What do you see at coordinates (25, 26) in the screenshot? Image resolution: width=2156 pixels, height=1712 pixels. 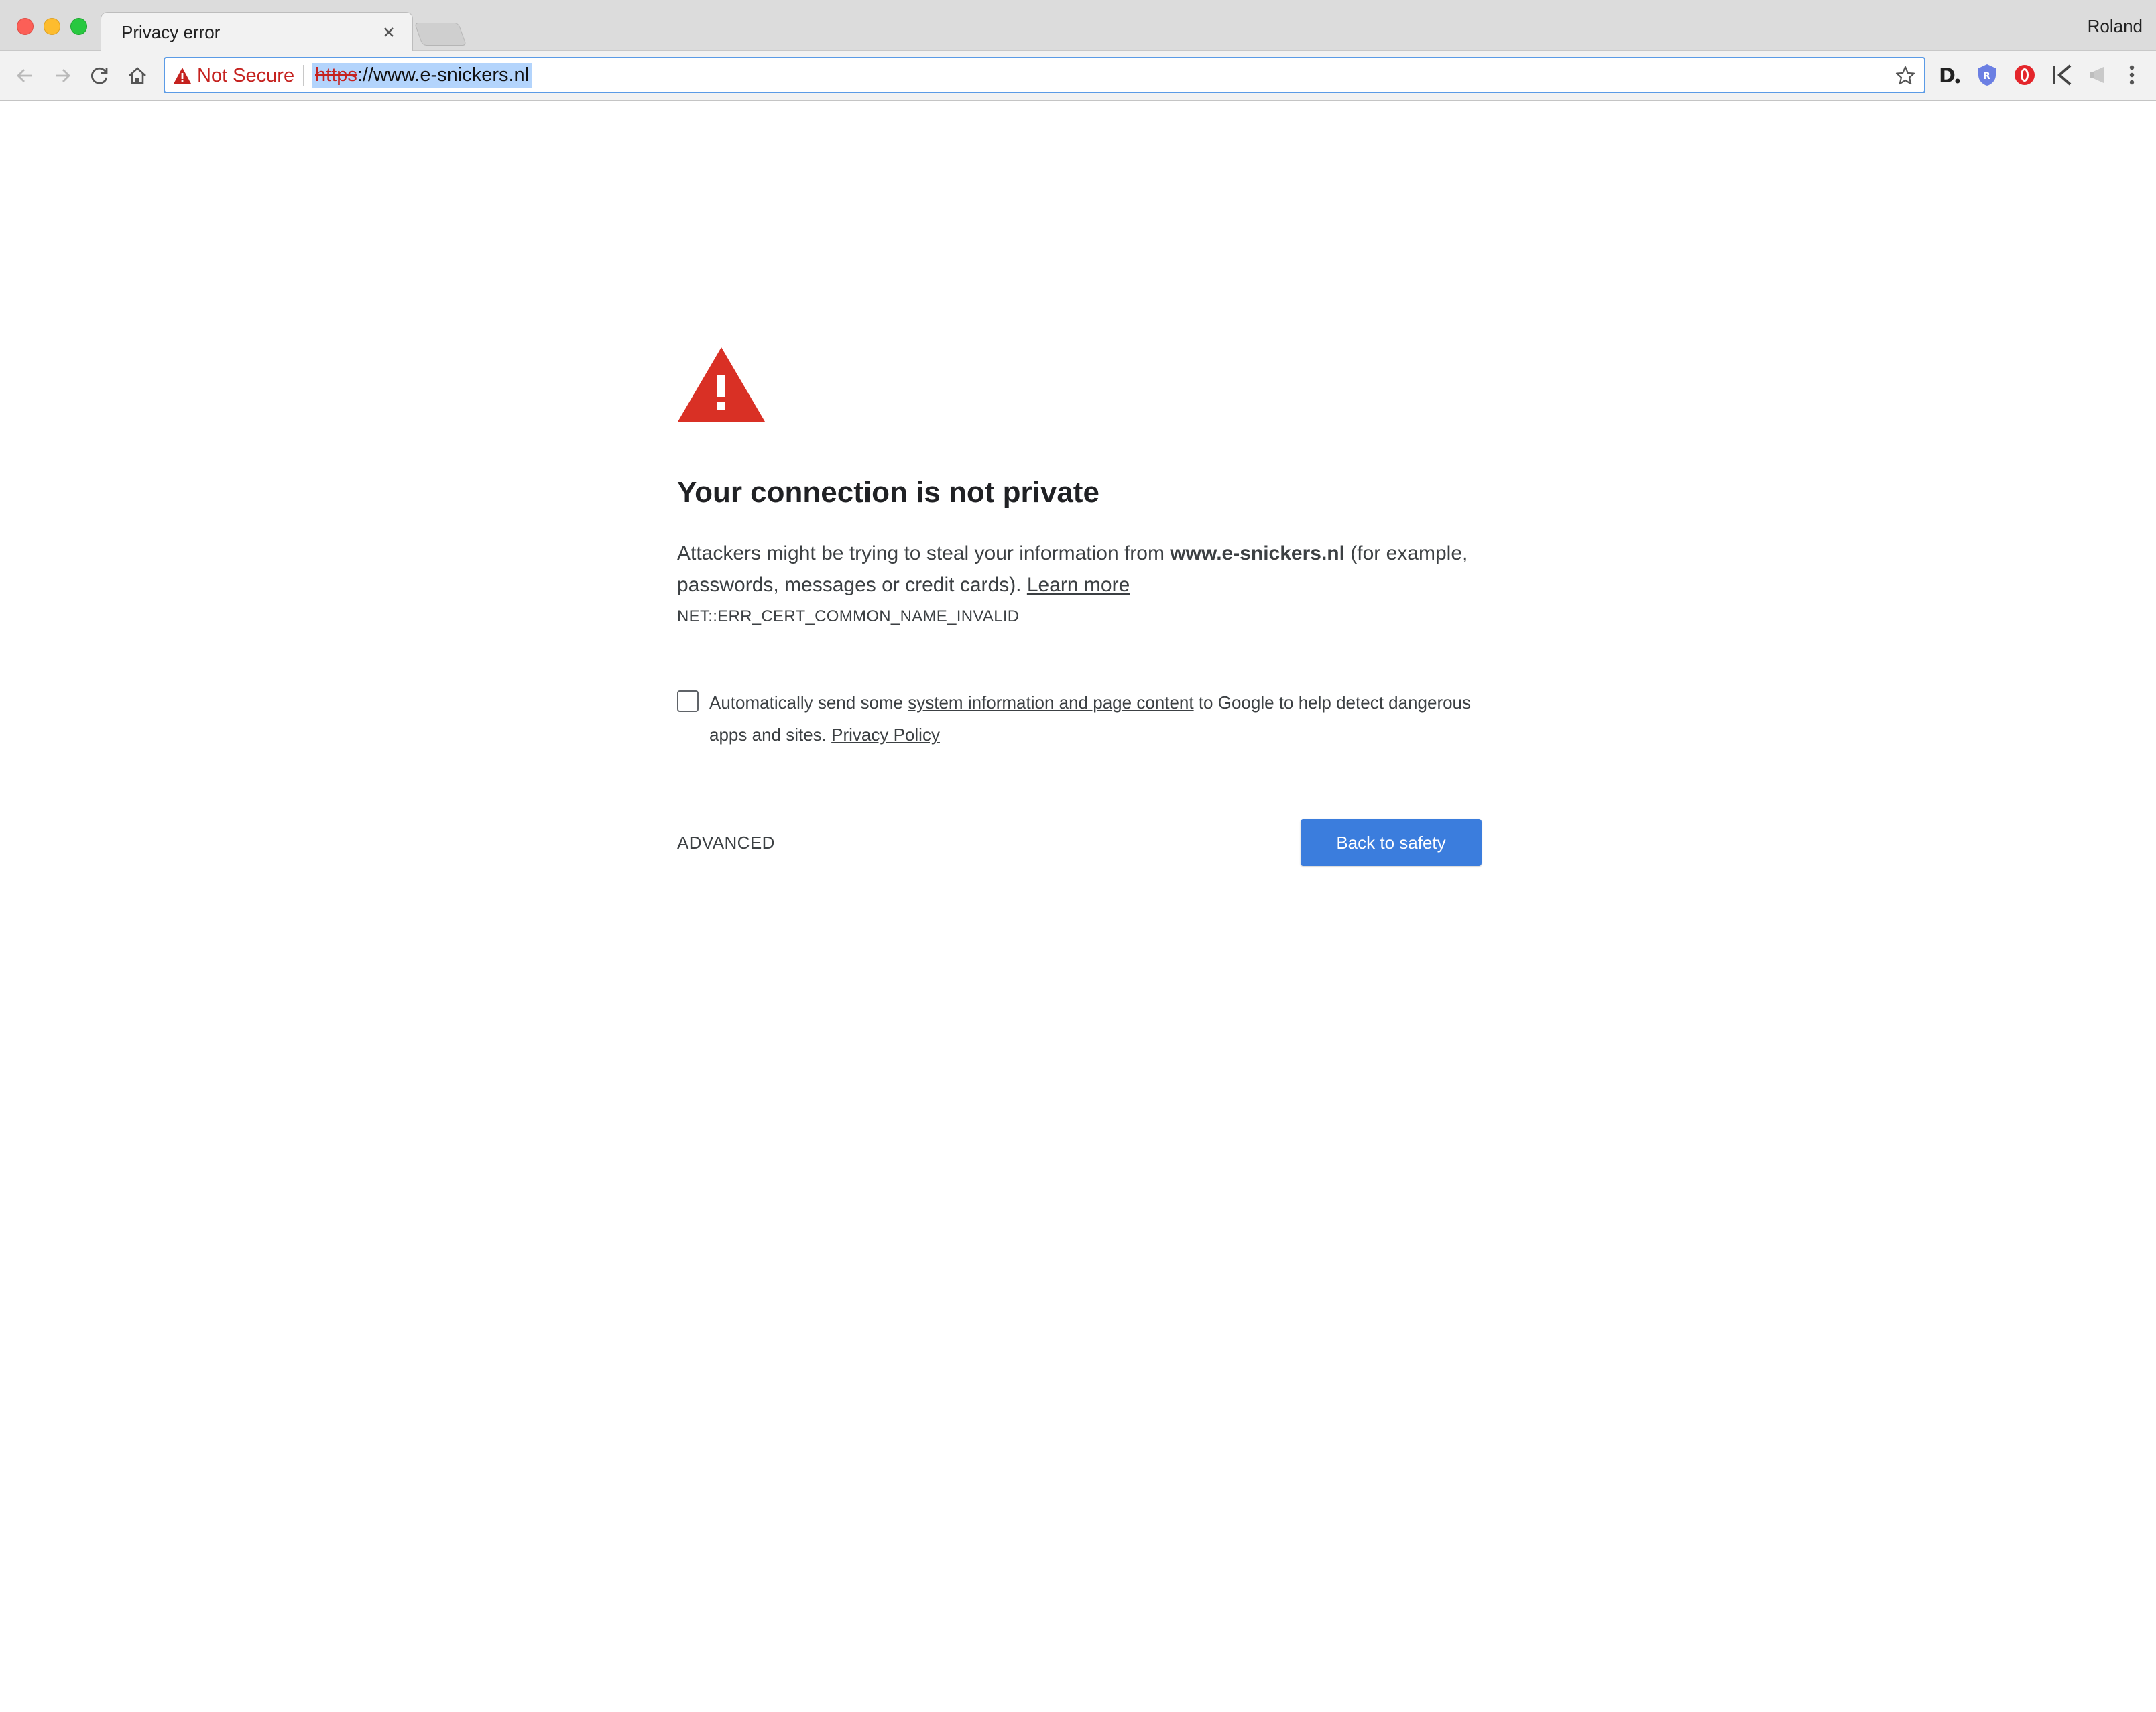 I see `window-close-button` at bounding box center [25, 26].